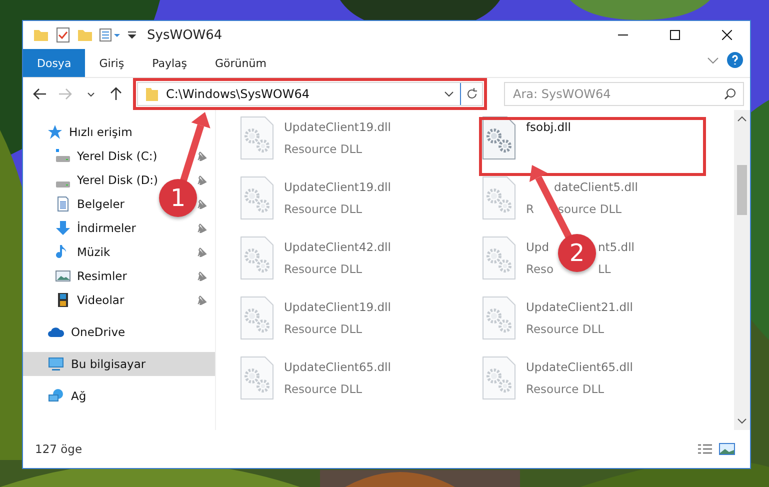 The width and height of the screenshot is (769, 487). I want to click on sidebar-item: OneDrive, so click(86, 332).